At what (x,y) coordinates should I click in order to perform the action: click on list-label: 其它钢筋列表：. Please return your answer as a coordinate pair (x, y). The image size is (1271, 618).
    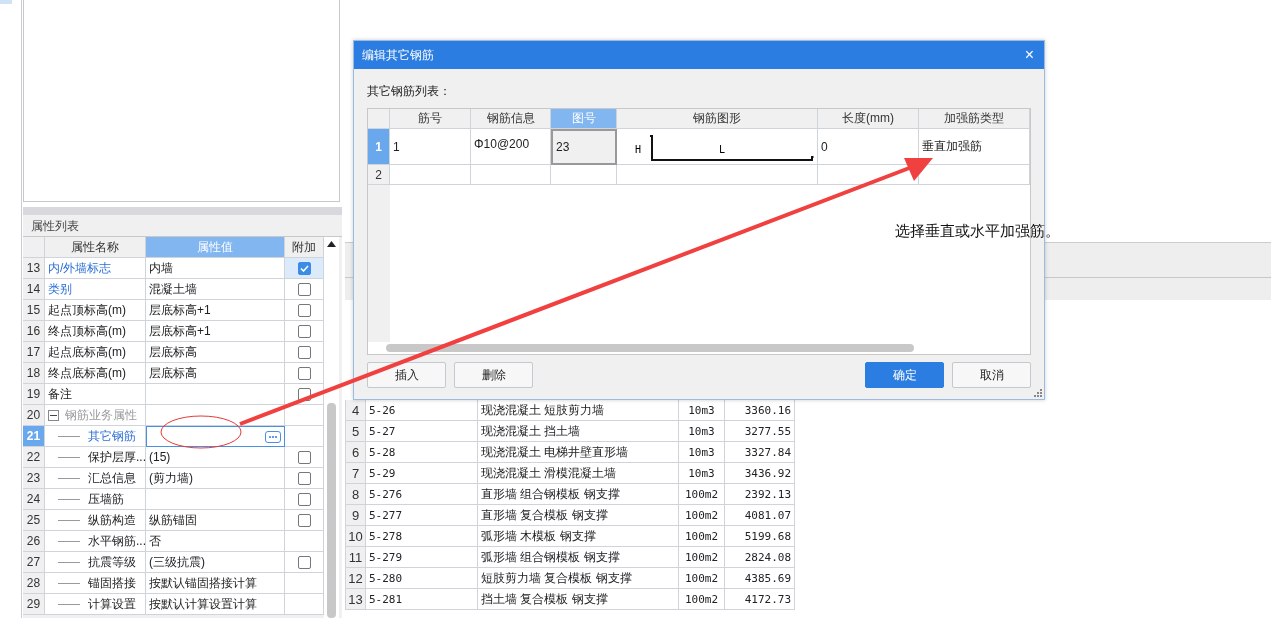
    Looking at the image, I should click on (409, 91).